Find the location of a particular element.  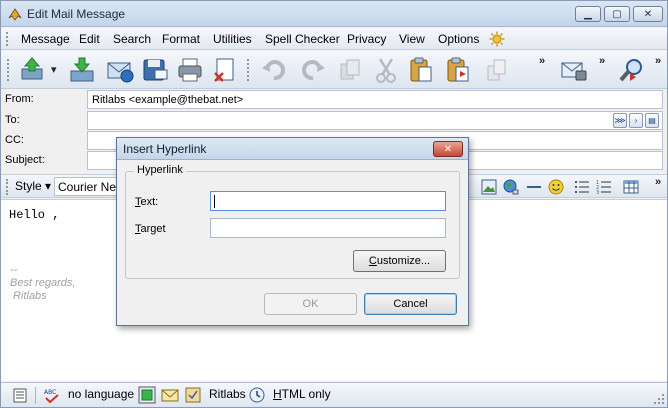

dialog-title-bar: Insert Hyperlink ✕ is located at coordinates (292, 149).